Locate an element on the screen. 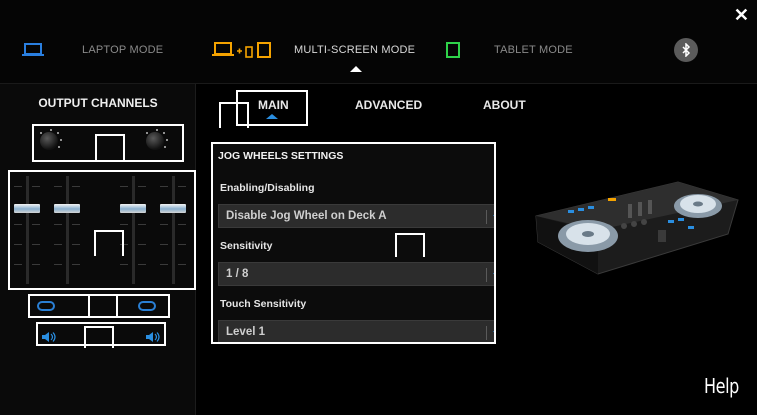 Image resolution: width=757 pixels, height=415 pixels. bluetooth-icon is located at coordinates (686, 50).